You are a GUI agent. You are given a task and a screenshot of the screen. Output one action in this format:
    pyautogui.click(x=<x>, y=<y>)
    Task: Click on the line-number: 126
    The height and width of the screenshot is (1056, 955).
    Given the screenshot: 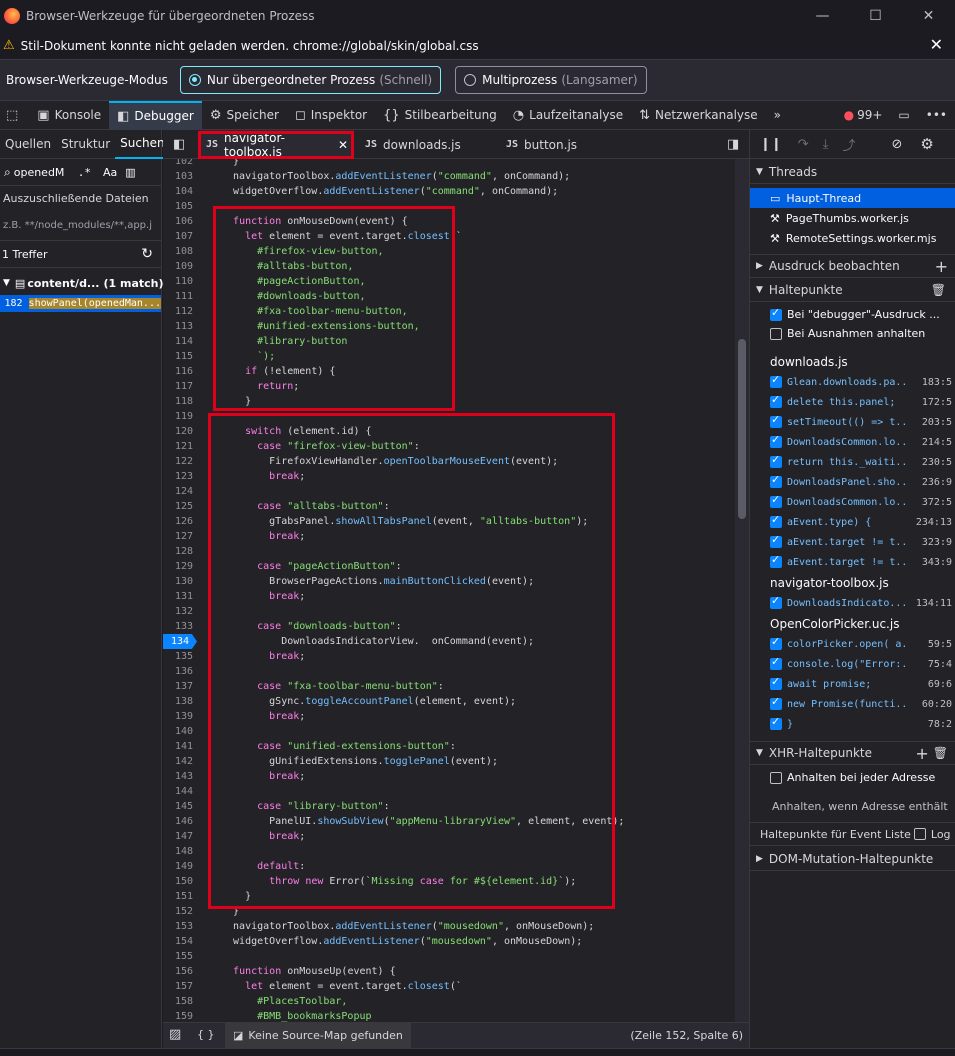 What is the action you would take?
    pyautogui.click(x=178, y=521)
    